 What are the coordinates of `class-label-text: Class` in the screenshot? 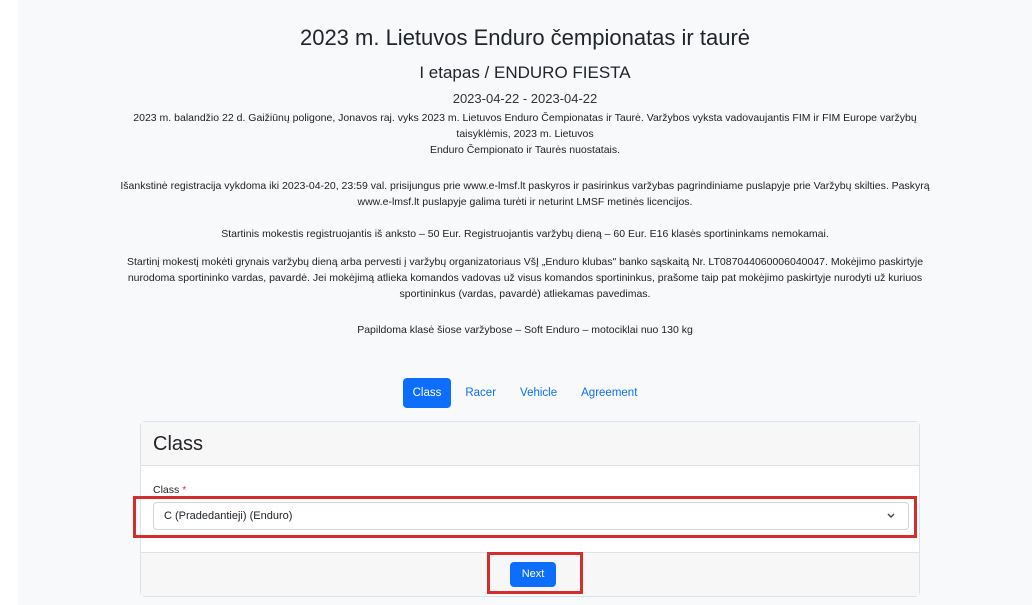 It's located at (166, 490).